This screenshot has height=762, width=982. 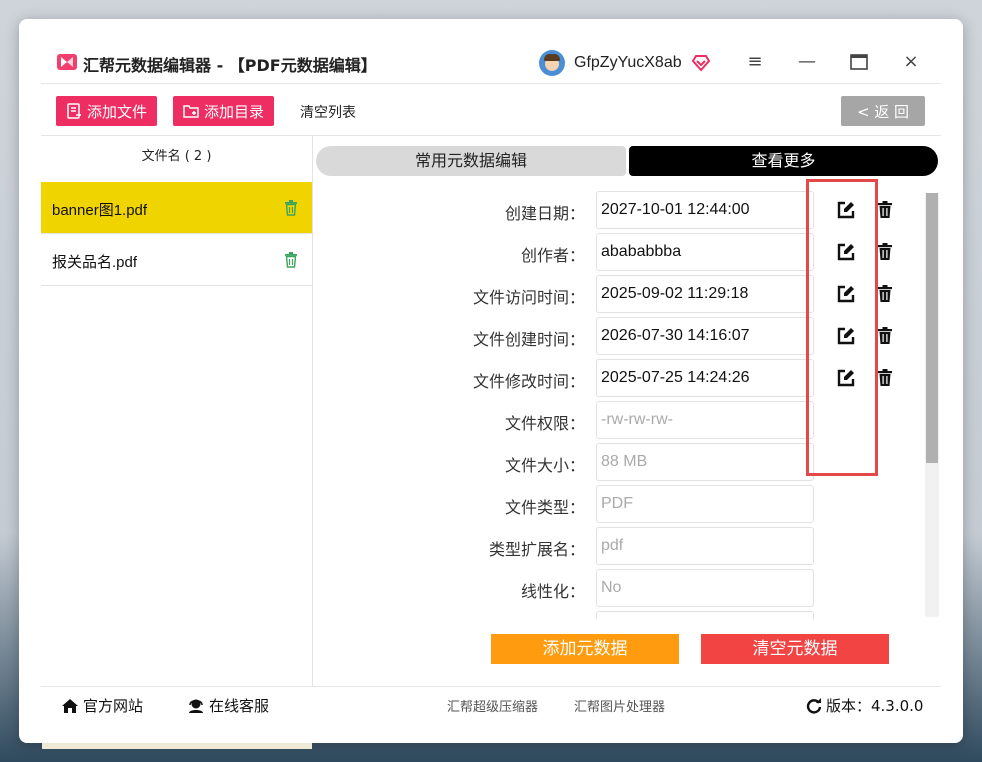 I want to click on clear-metadata-button: 清空元数据, so click(x=795, y=649).